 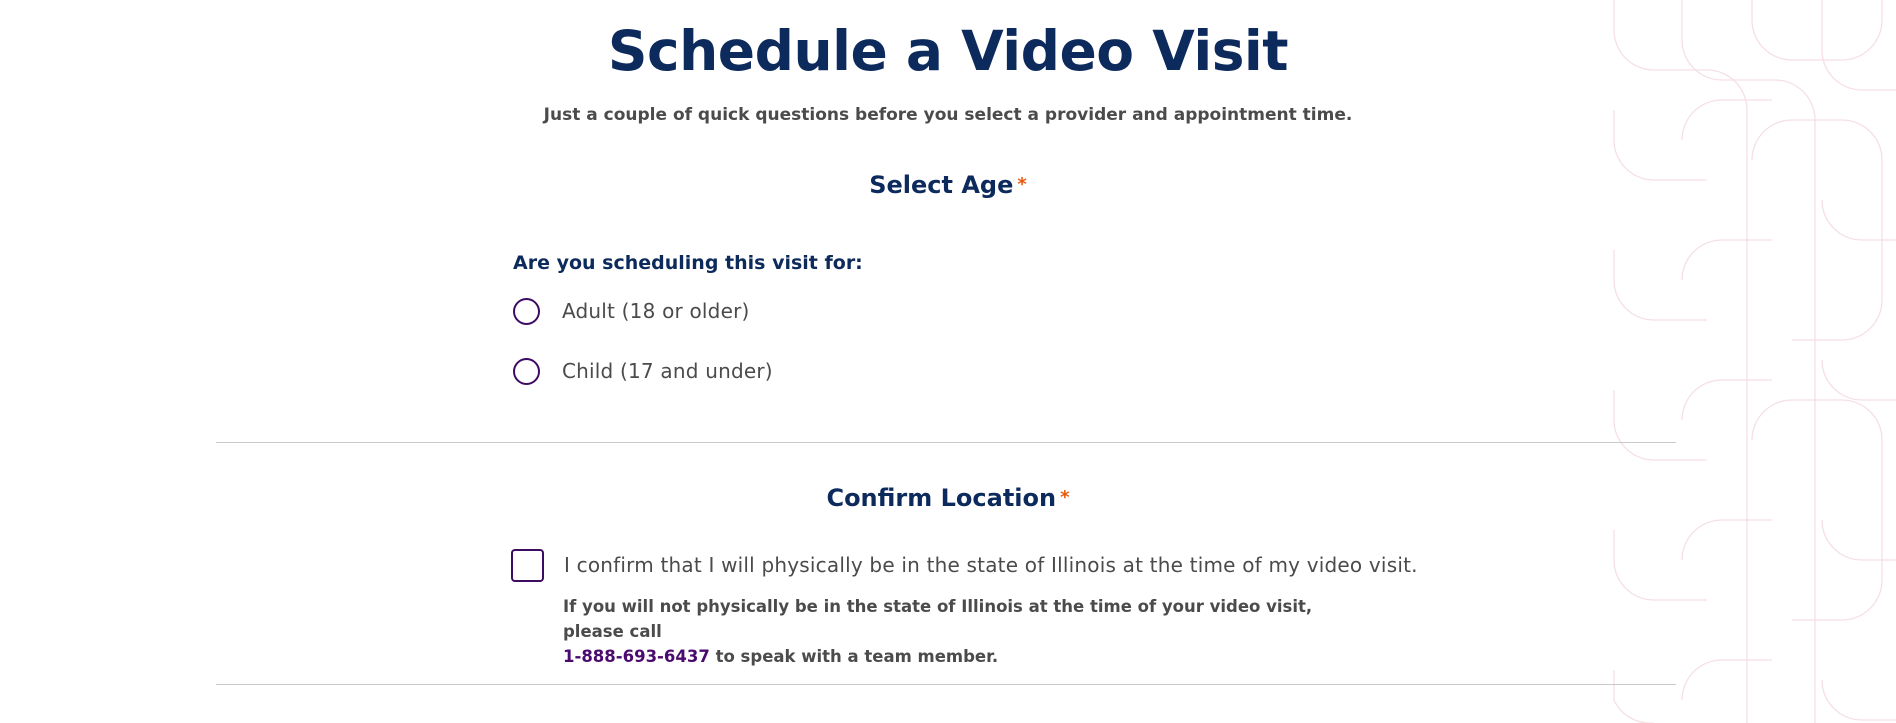 I want to click on confirm-location-heading: Confirm Location *, so click(x=948, y=498).